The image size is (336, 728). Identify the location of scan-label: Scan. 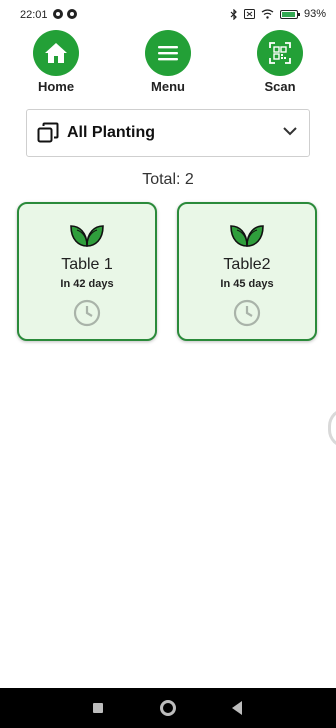
(280, 86).